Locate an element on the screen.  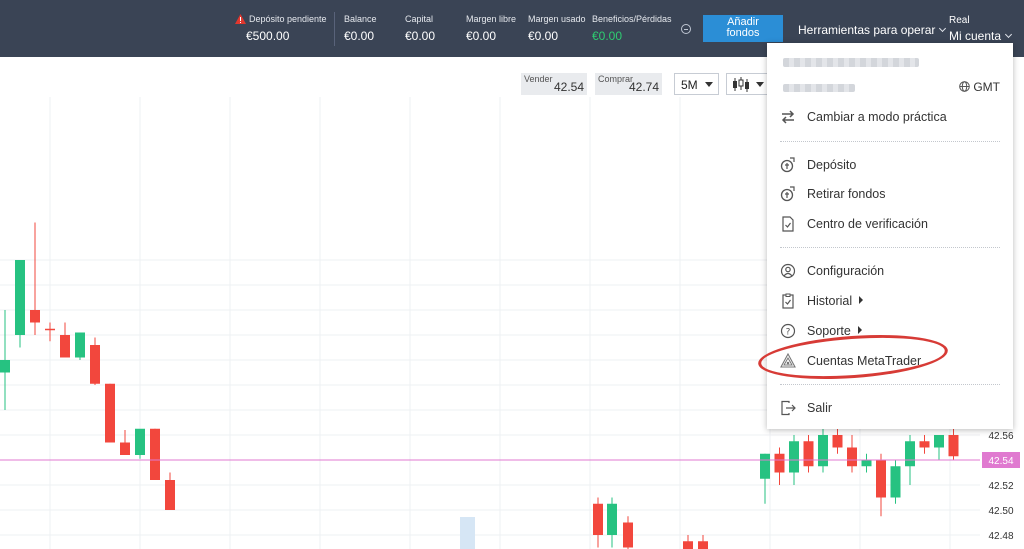
help-icon: ? is located at coordinates (788, 331).